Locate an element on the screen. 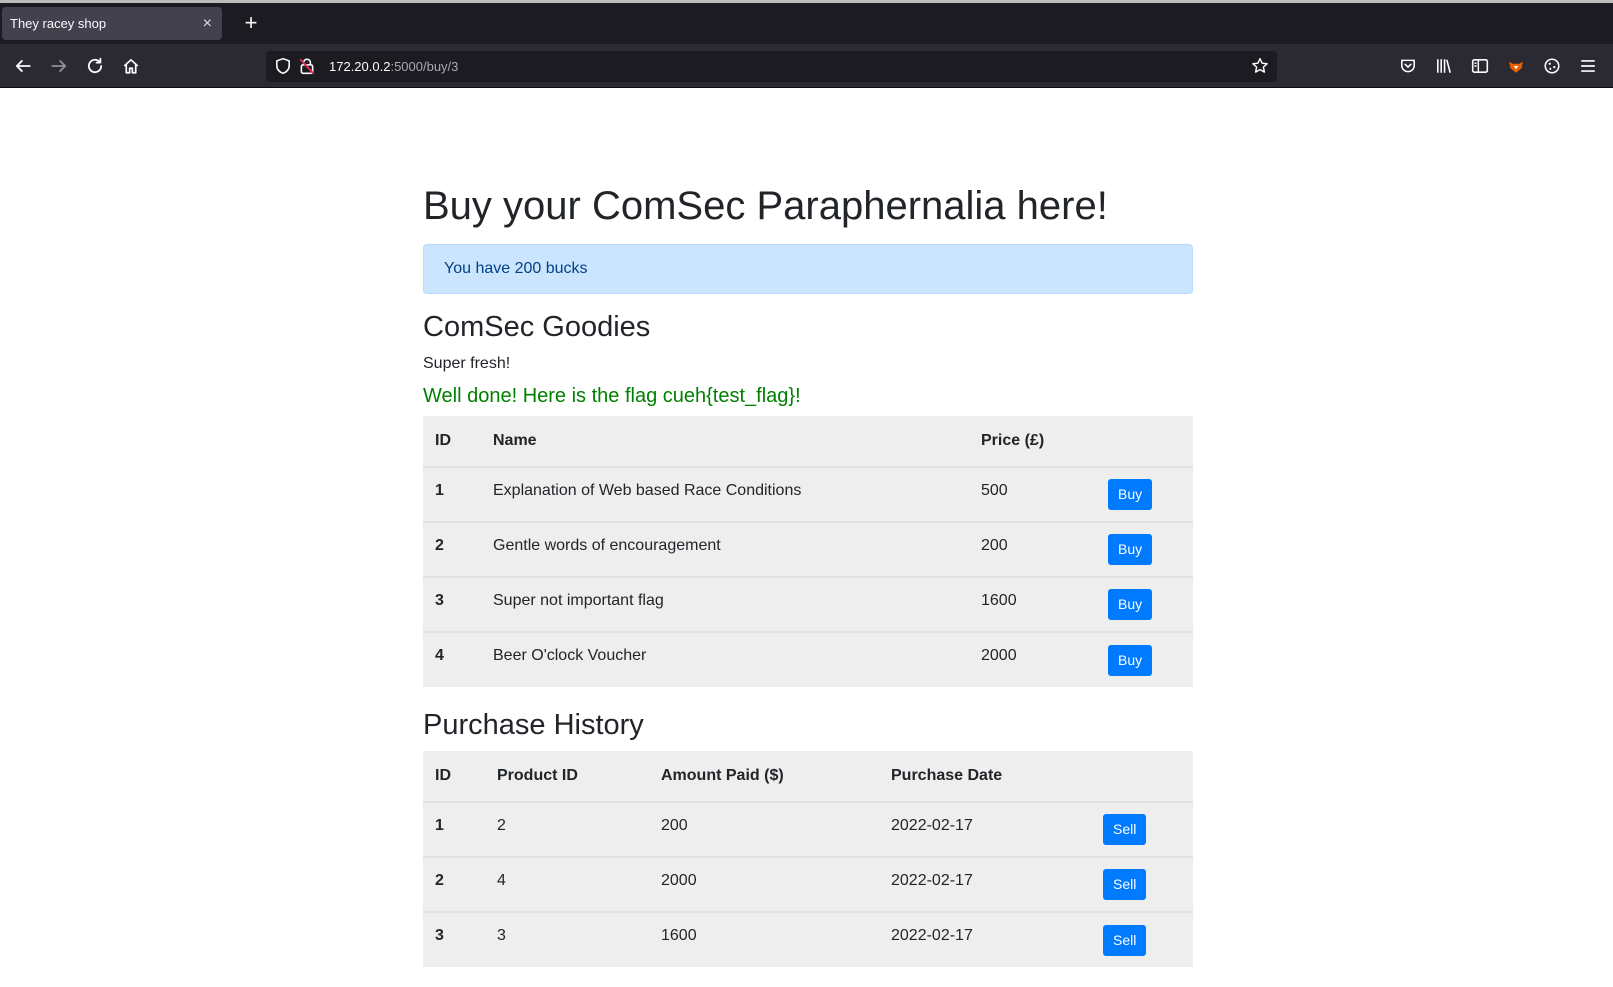 The height and width of the screenshot is (987, 1613). product-row: 2 Gentle words of encouragement 200 Buy is located at coordinates (808, 549).